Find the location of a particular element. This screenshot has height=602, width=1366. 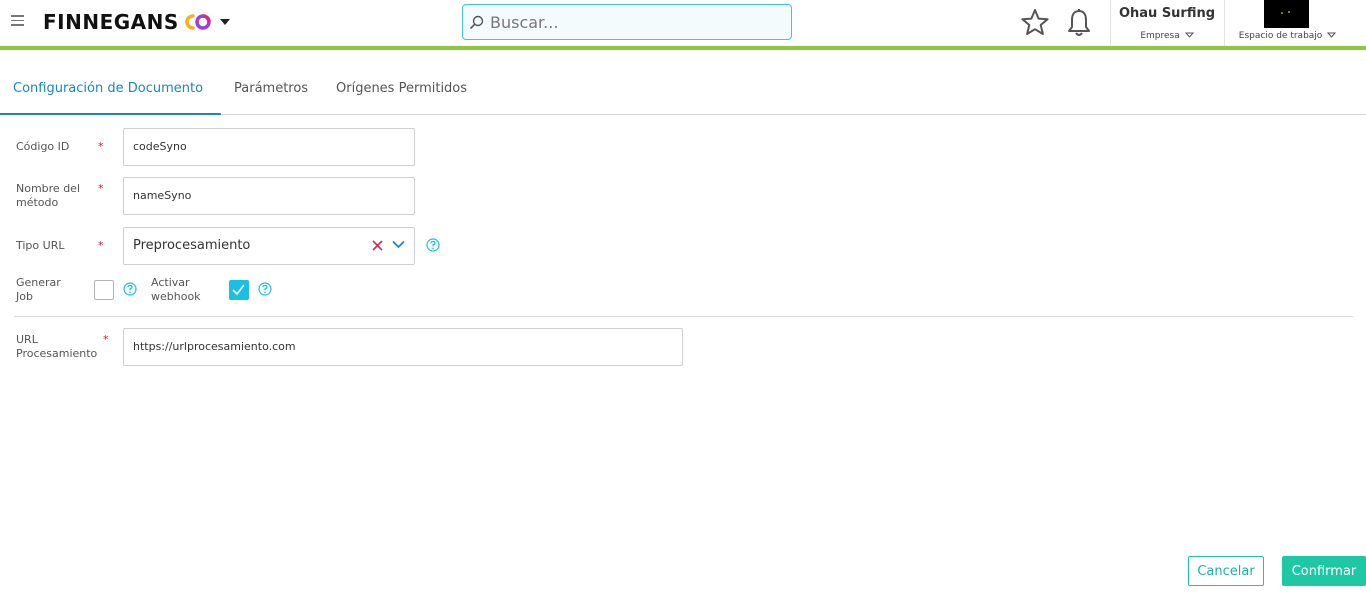

url-procesamiento-label: URL Procesamiento is located at coordinates (57, 346).